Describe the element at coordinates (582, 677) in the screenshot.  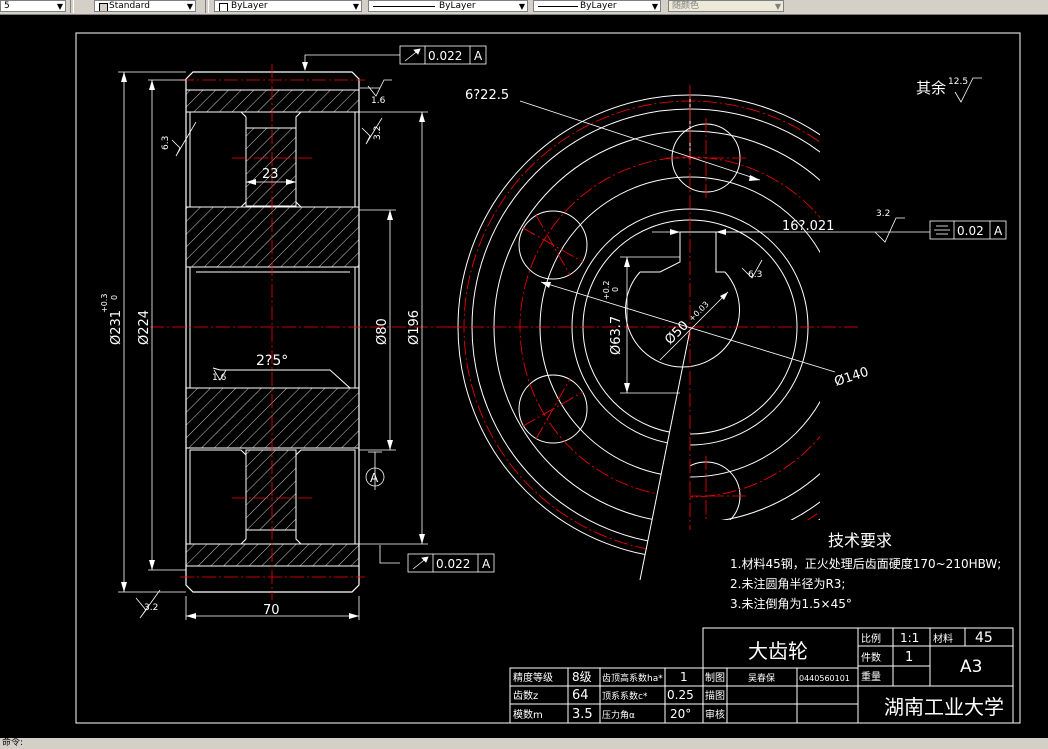
I see `param-1-value: 8级` at that location.